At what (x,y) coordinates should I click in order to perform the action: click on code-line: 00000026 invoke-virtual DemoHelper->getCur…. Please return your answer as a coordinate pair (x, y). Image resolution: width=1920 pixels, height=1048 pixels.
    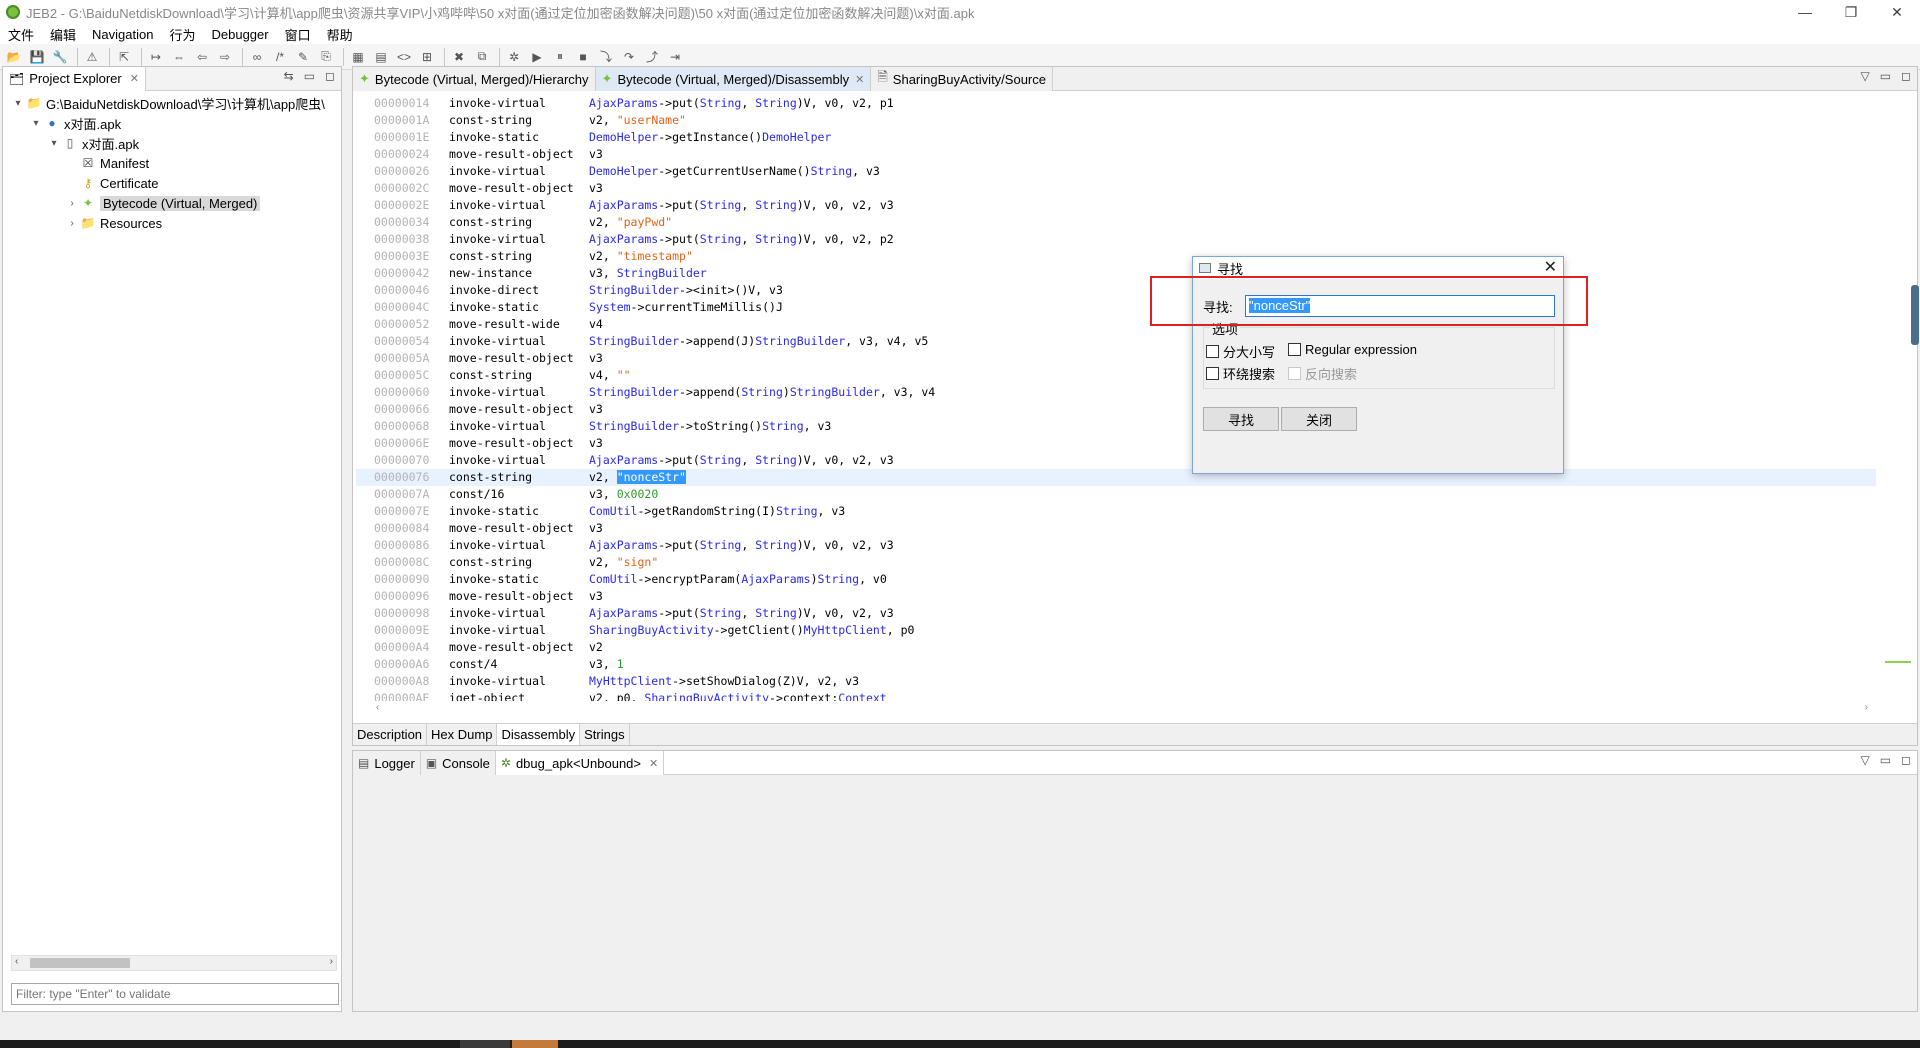
    Looking at the image, I should click on (1116, 171).